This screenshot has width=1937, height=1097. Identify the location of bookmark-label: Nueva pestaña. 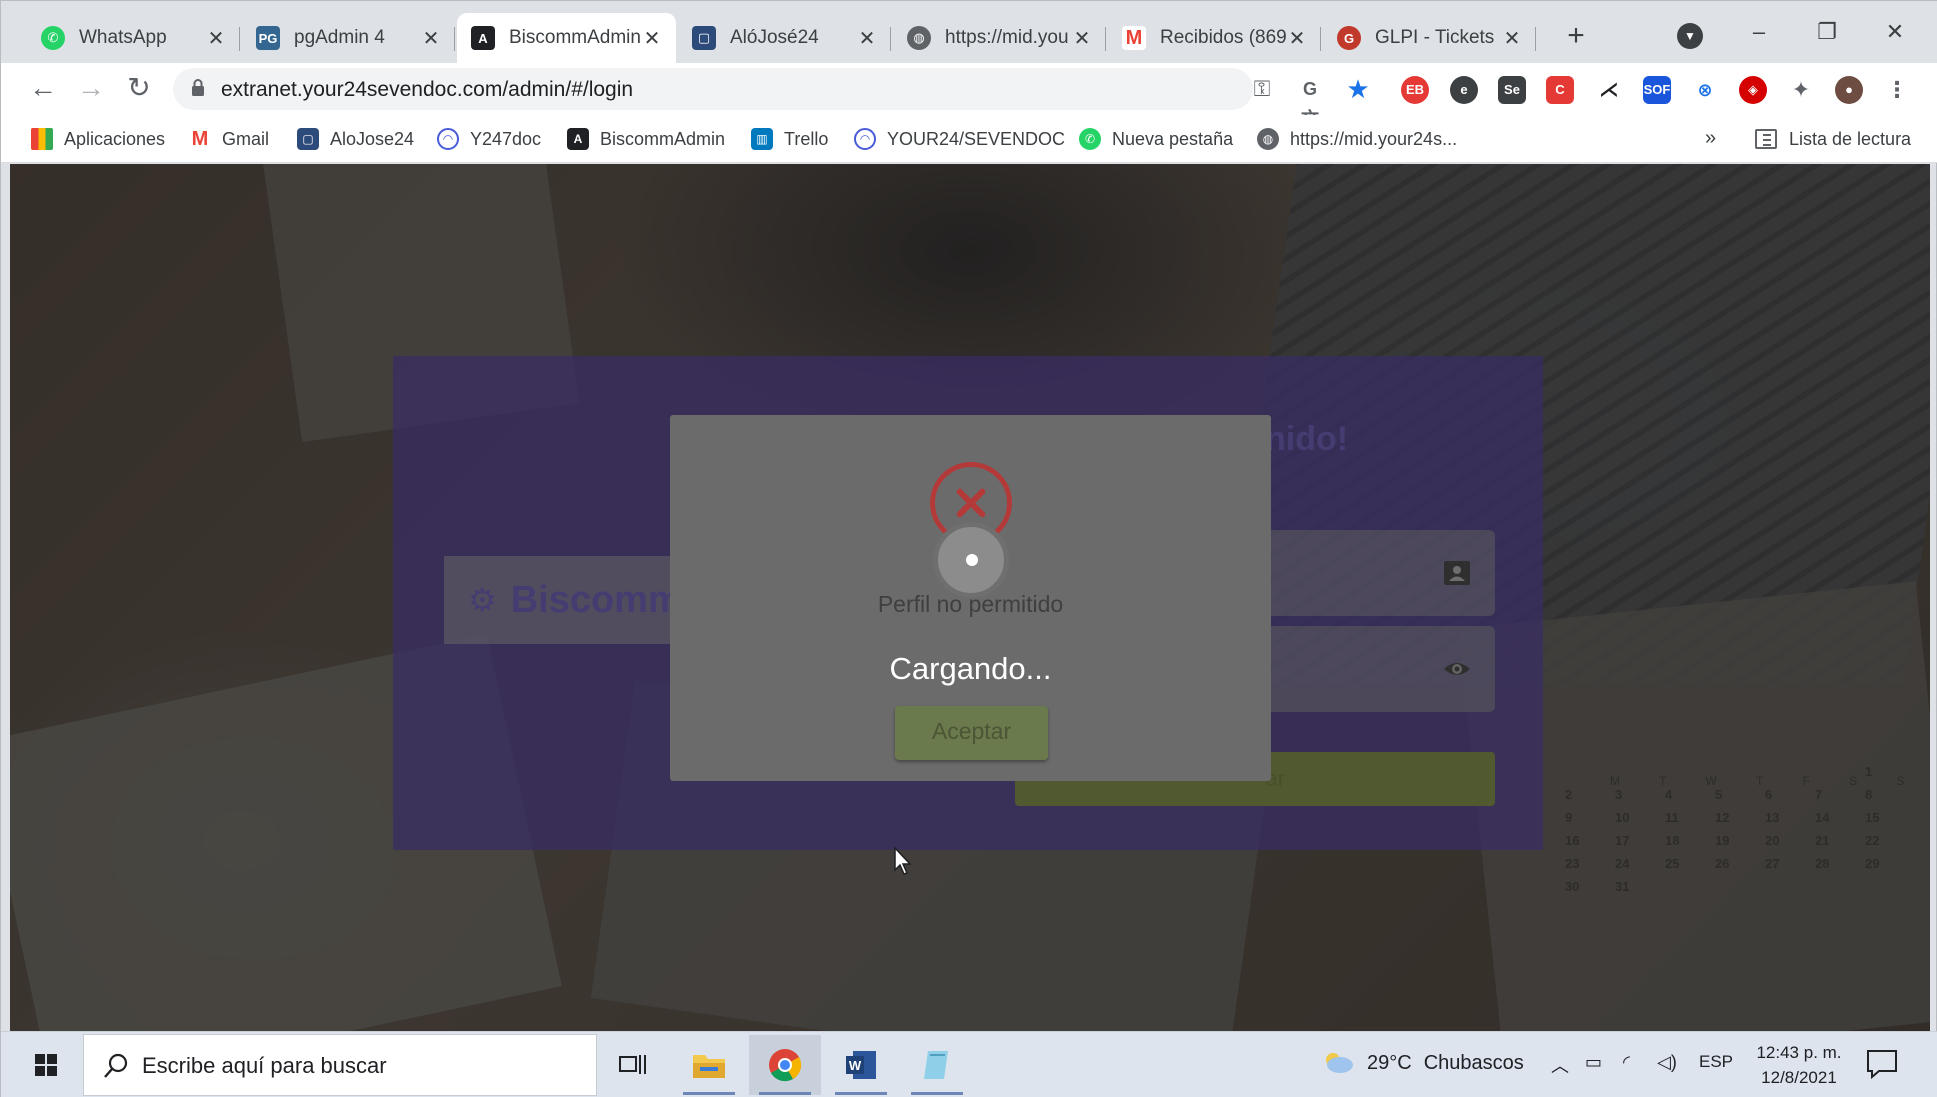
(1173, 138).